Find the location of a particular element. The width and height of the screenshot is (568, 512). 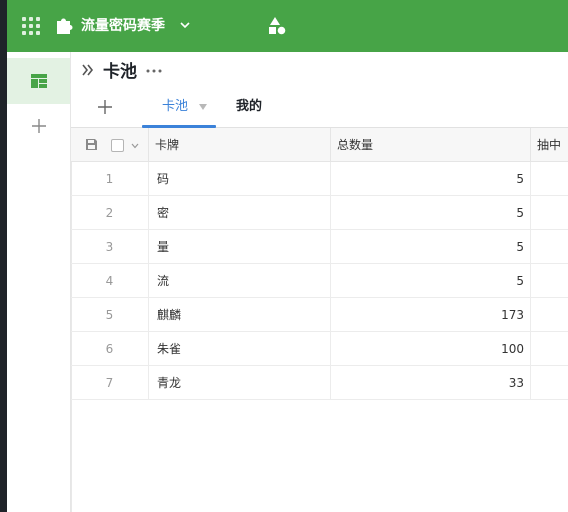

table-row: 6 朱雀 100 is located at coordinates (319, 349).